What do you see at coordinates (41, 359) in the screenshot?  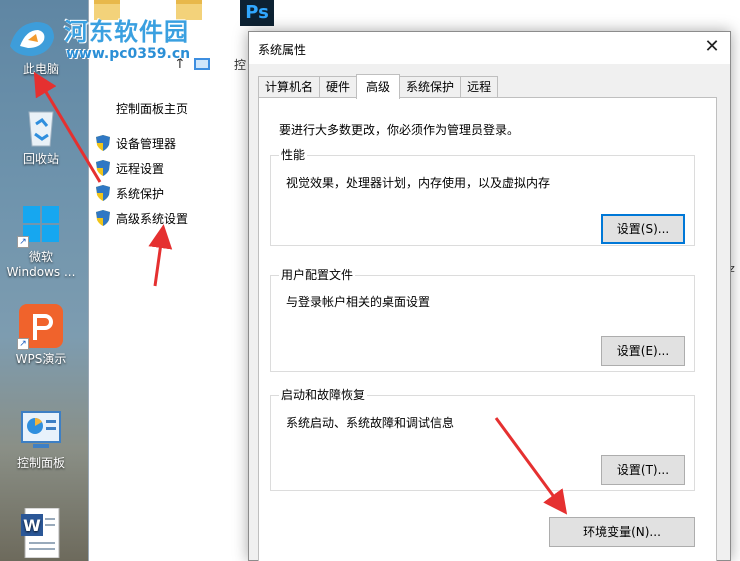 I see `desktop-icon-label: WPS演示` at bounding box center [41, 359].